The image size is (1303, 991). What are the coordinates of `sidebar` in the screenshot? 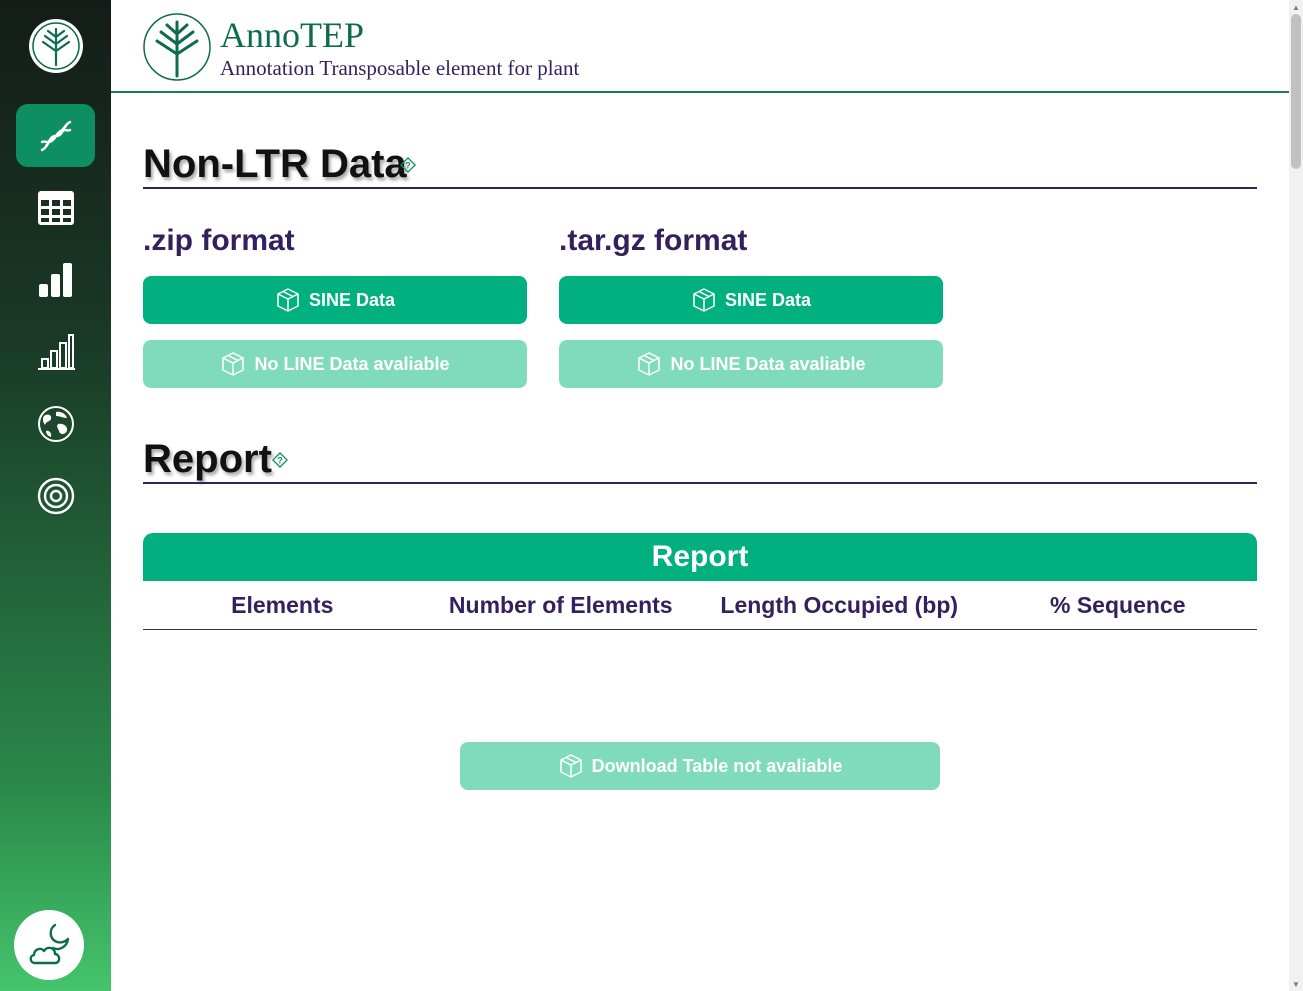 It's located at (55, 495).